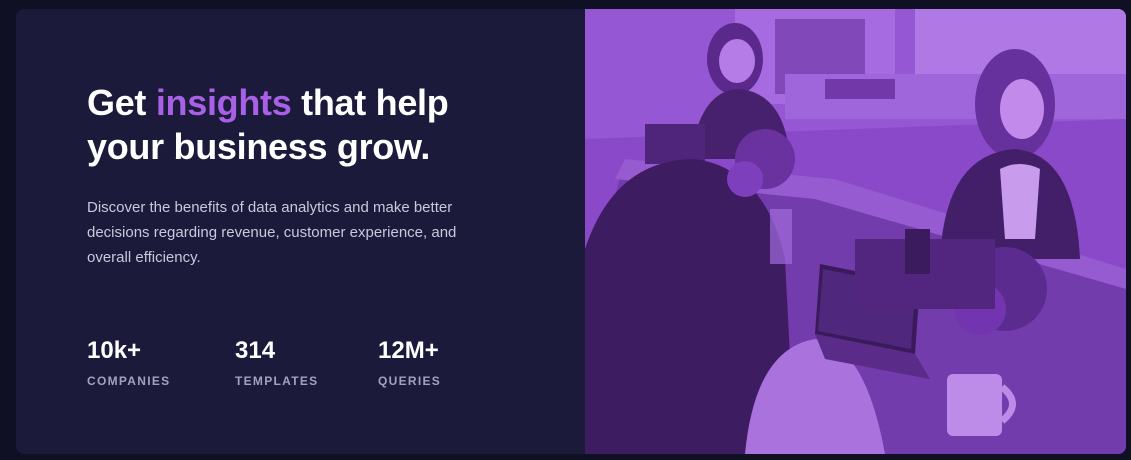 The width and height of the screenshot is (1131, 460). Describe the element at coordinates (277, 381) in the screenshot. I see `stat-label: TEMPLATES` at that location.